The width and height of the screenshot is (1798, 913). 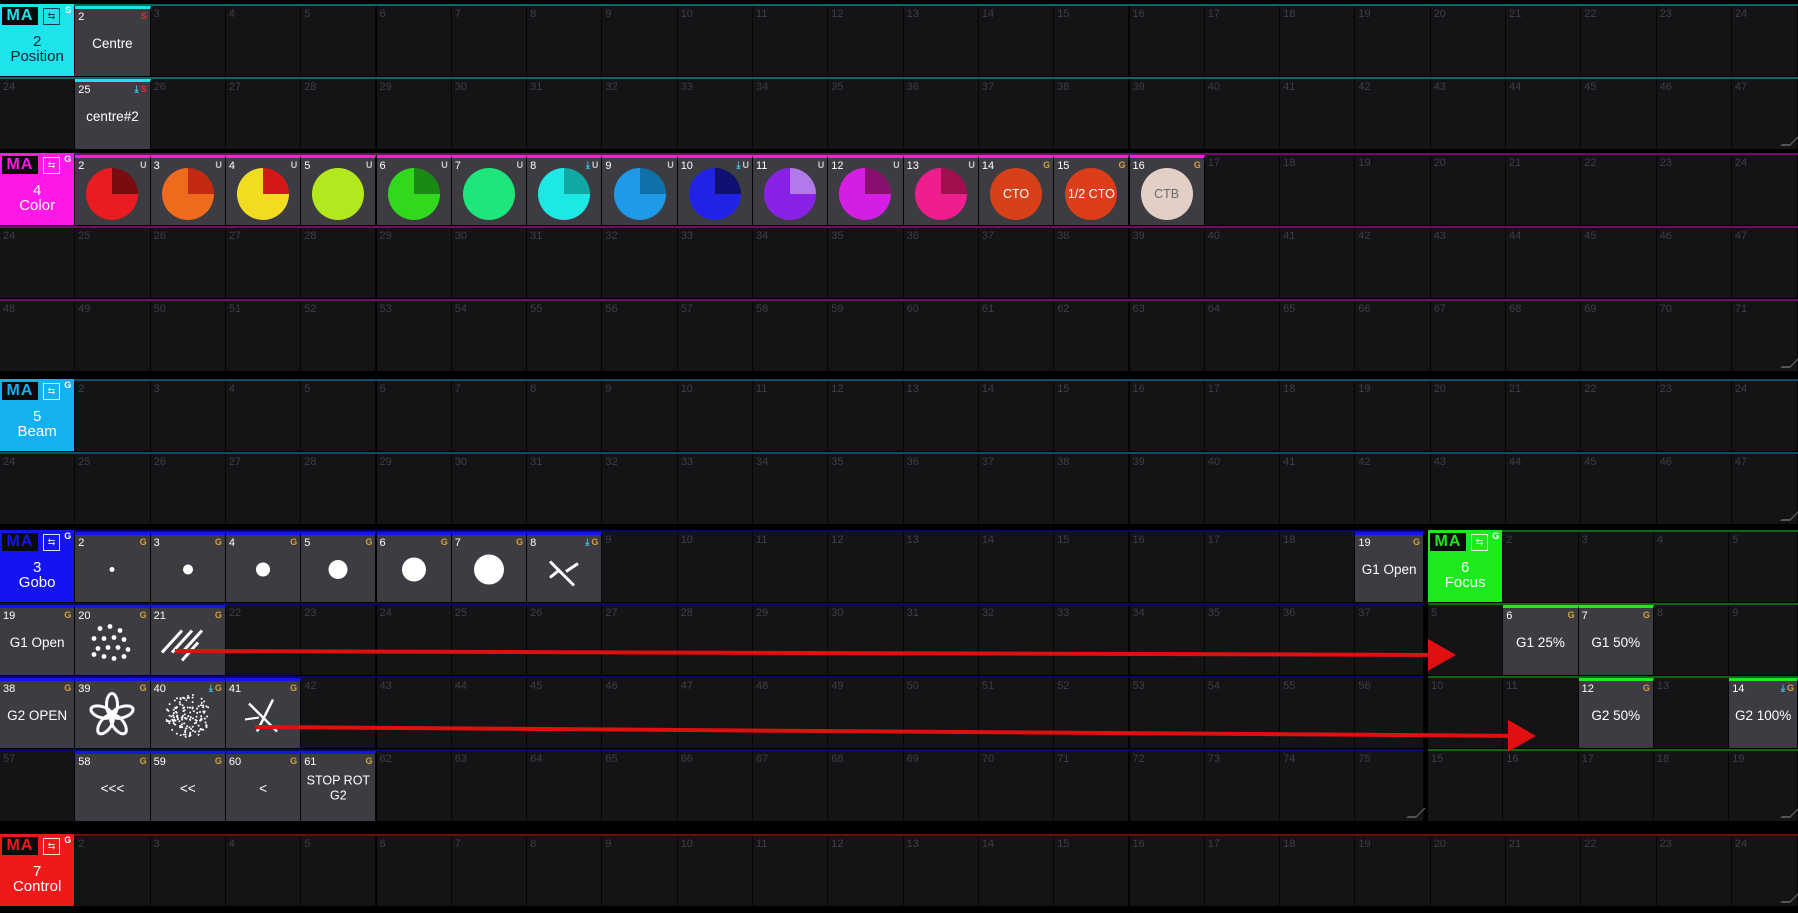 I want to click on control-empty-slot: 12, so click(x=866, y=871).